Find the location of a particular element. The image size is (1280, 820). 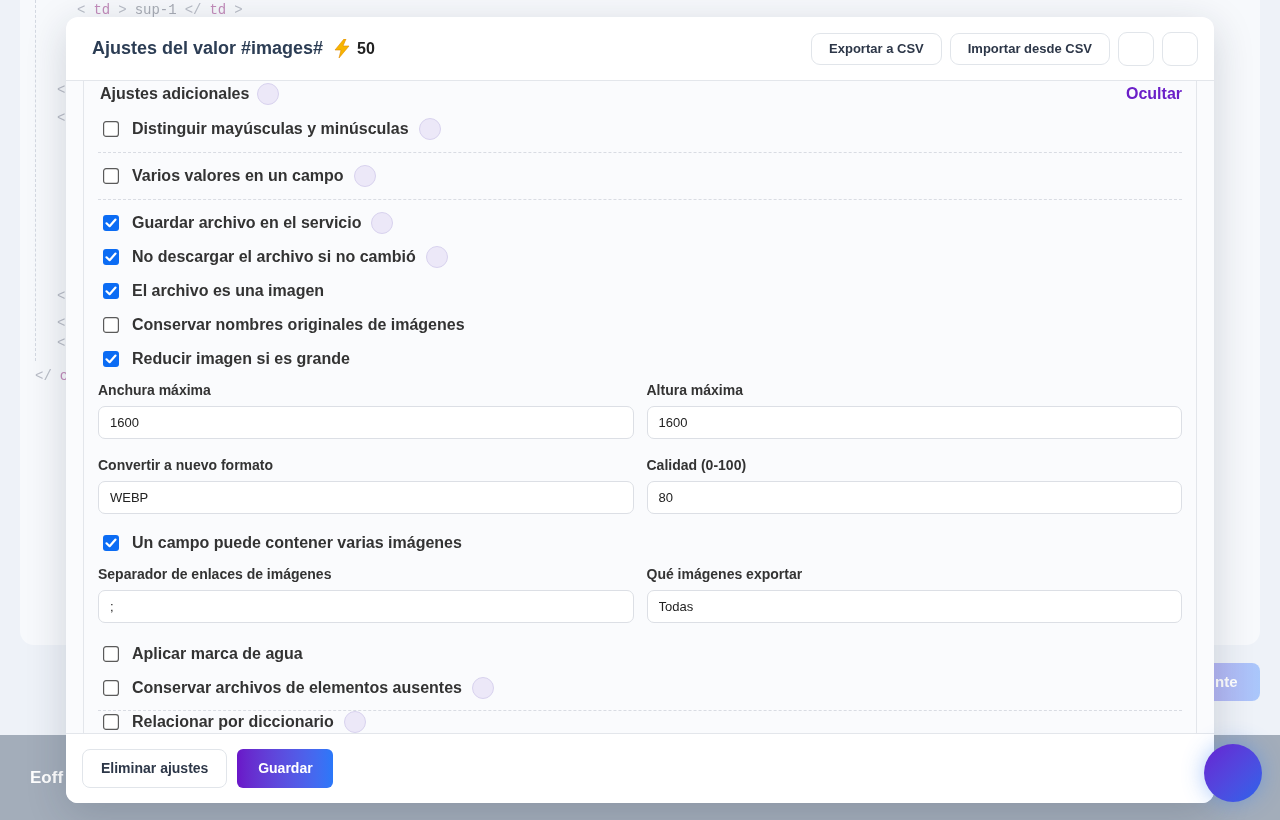

checkbox-label: Reducir imagen si es grande is located at coordinates (241, 359).